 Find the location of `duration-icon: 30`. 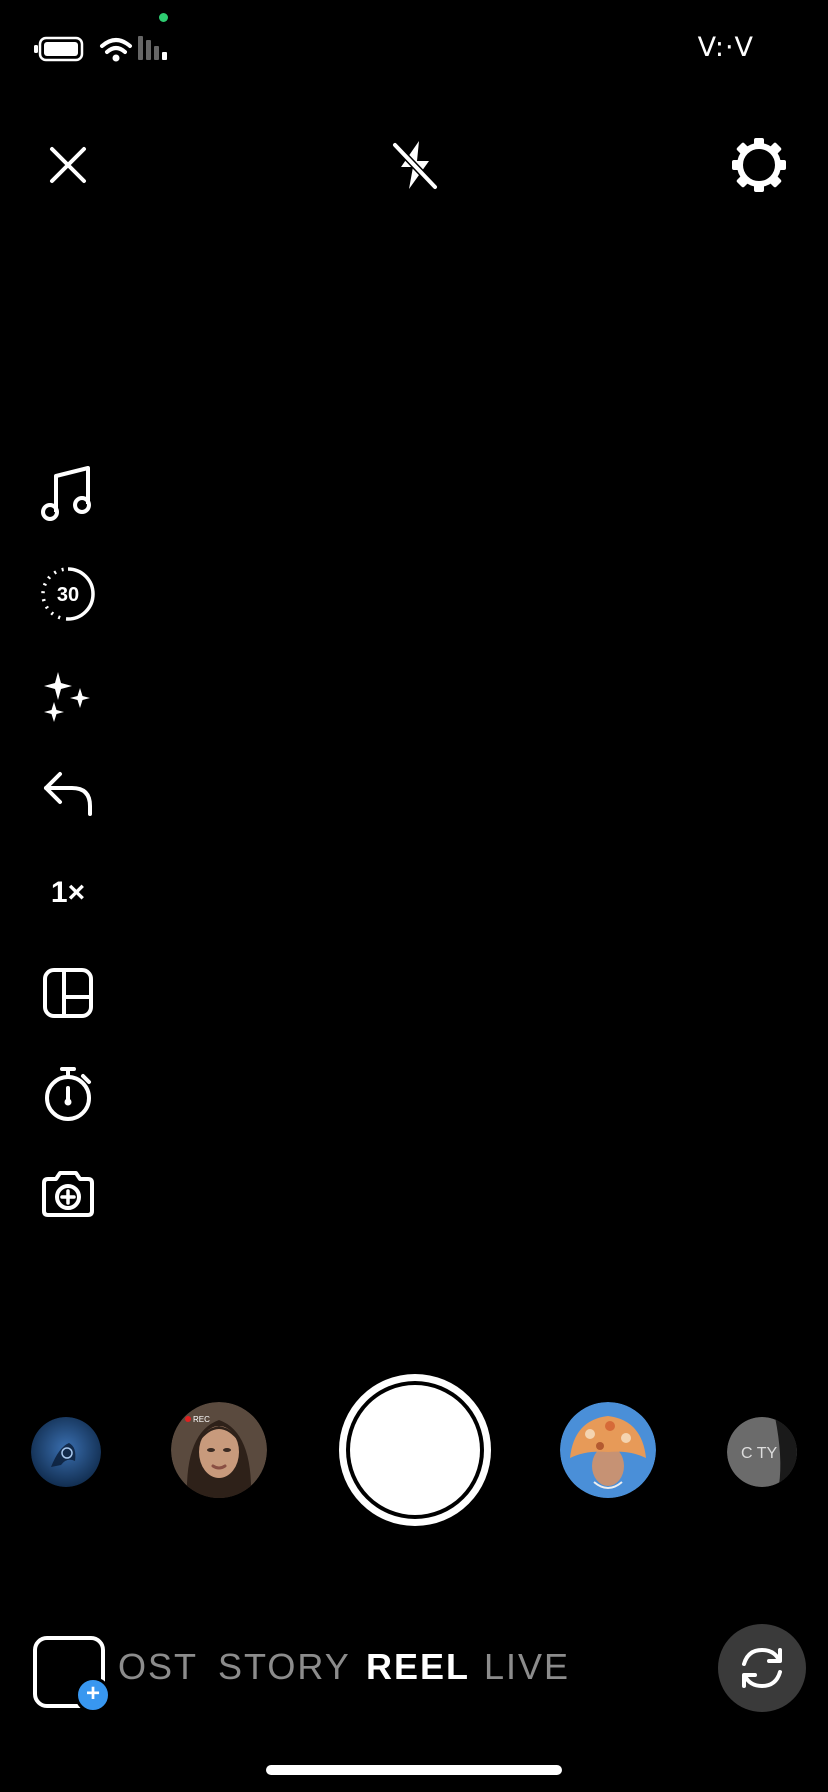

duration-icon: 30 is located at coordinates (68, 594).